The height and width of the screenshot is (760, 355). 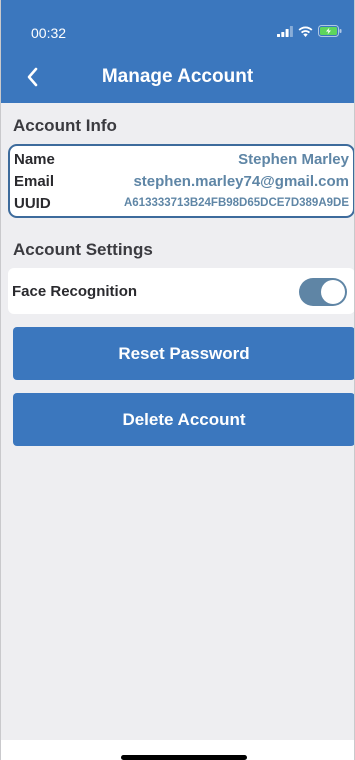 What do you see at coordinates (32, 203) in the screenshot?
I see `uuid-label: UUID` at bounding box center [32, 203].